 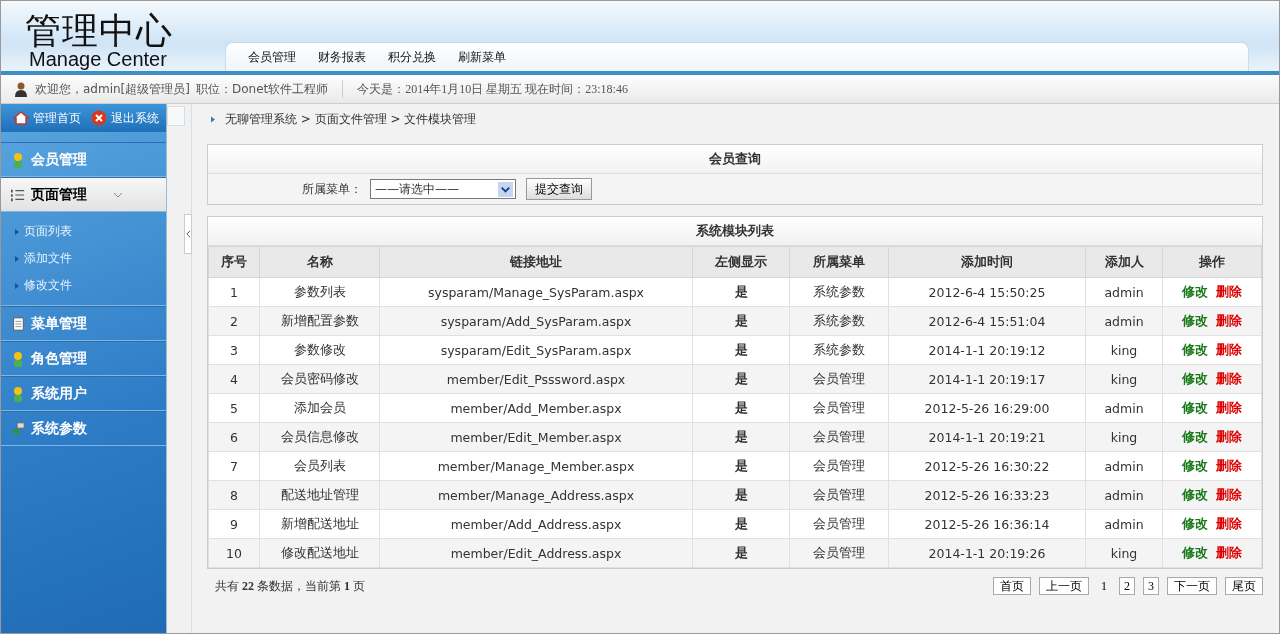 What do you see at coordinates (83, 393) in the screenshot?
I see `sidebar-menu-item: 系统用户` at bounding box center [83, 393].